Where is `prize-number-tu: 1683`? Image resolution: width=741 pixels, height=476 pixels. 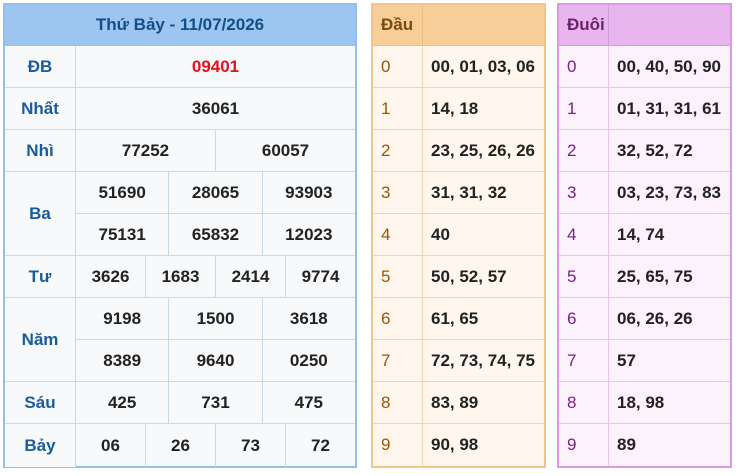 prize-number-tu: 1683 is located at coordinates (181, 276).